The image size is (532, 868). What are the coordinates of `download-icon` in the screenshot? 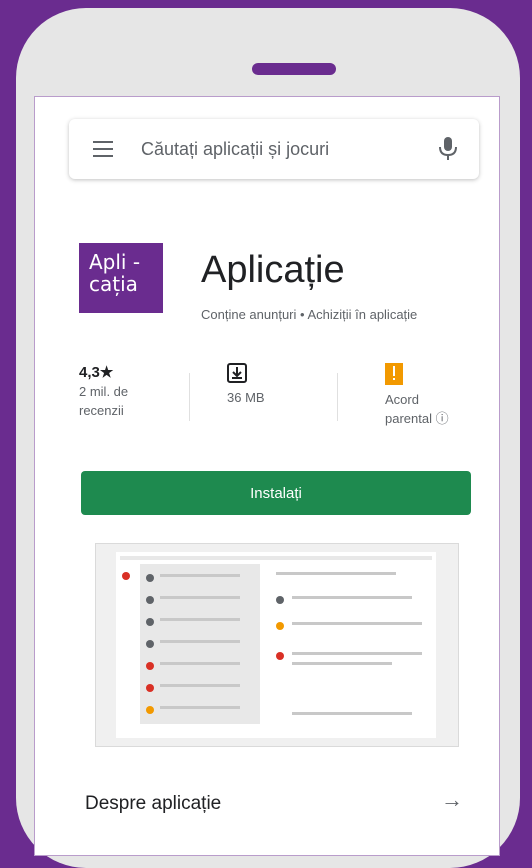 It's located at (237, 373).